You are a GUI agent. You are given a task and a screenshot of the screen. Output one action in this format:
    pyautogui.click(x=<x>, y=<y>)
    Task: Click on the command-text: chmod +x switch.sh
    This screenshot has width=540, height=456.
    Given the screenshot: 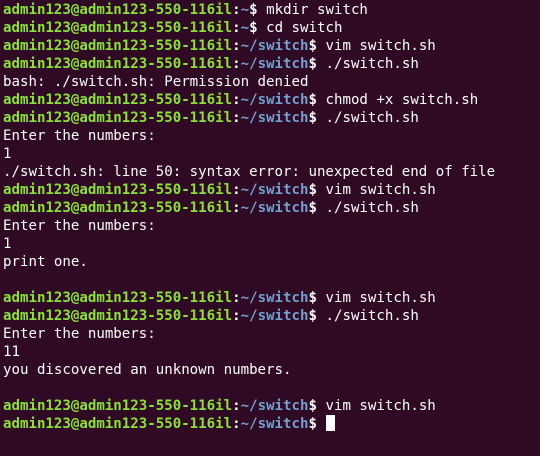 What is the action you would take?
    pyautogui.click(x=402, y=100)
    